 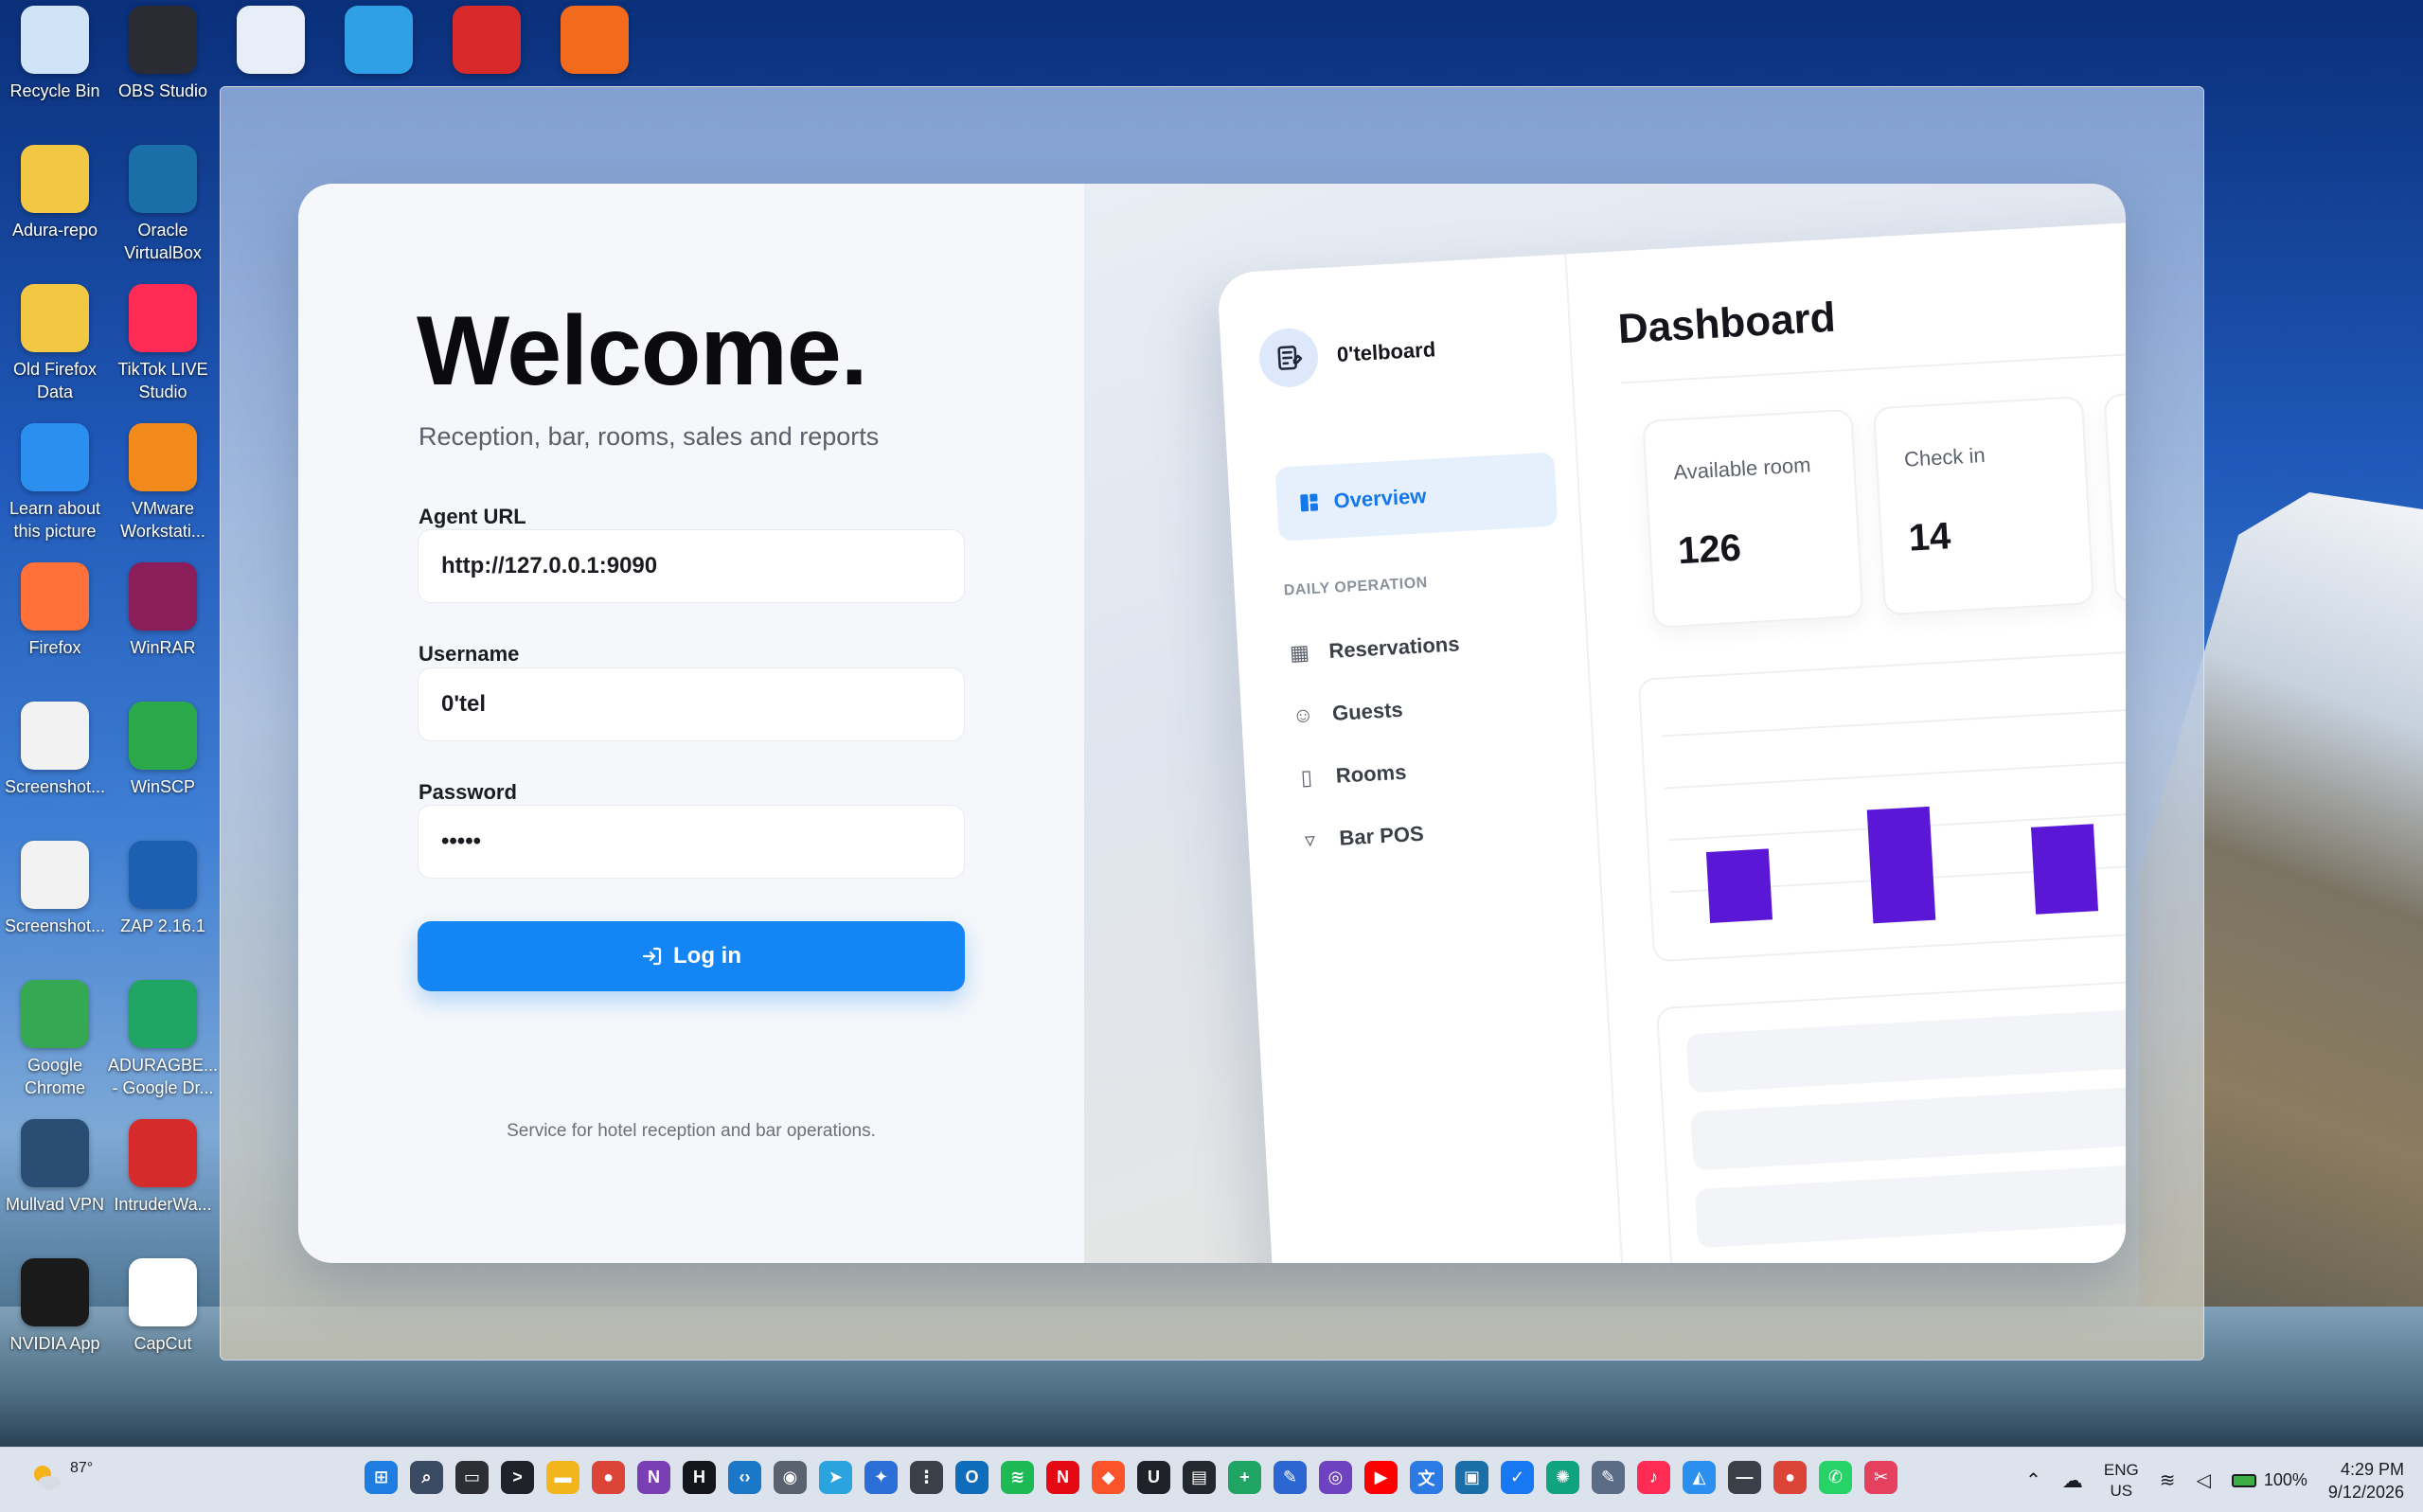 What do you see at coordinates (790, 1477) in the screenshot?
I see `camera-icon: ◉` at bounding box center [790, 1477].